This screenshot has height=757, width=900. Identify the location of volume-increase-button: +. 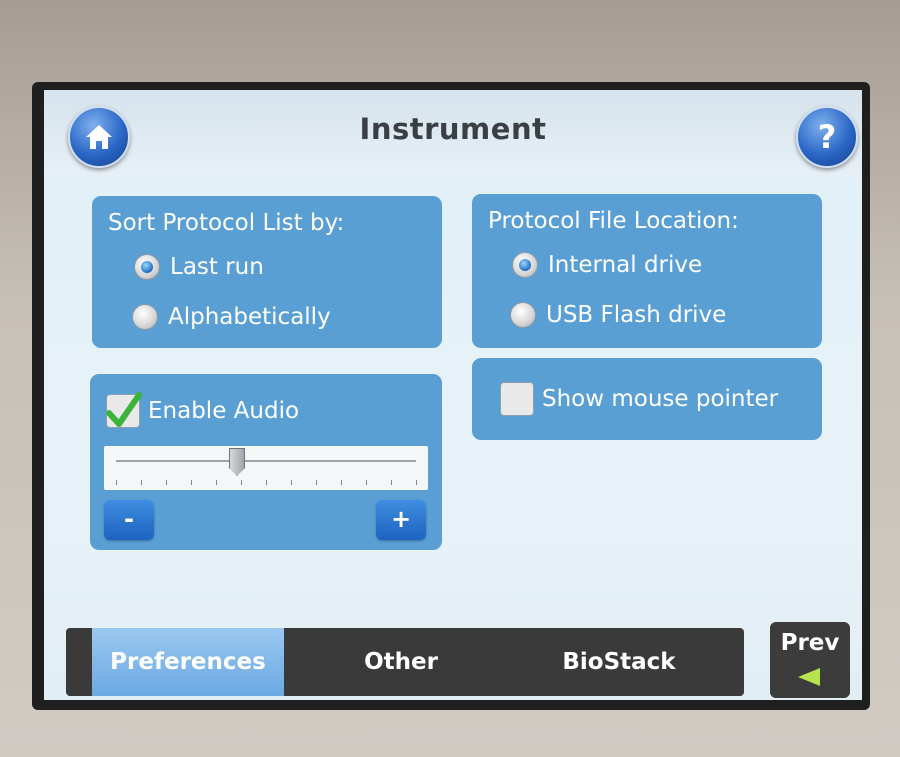
(401, 520).